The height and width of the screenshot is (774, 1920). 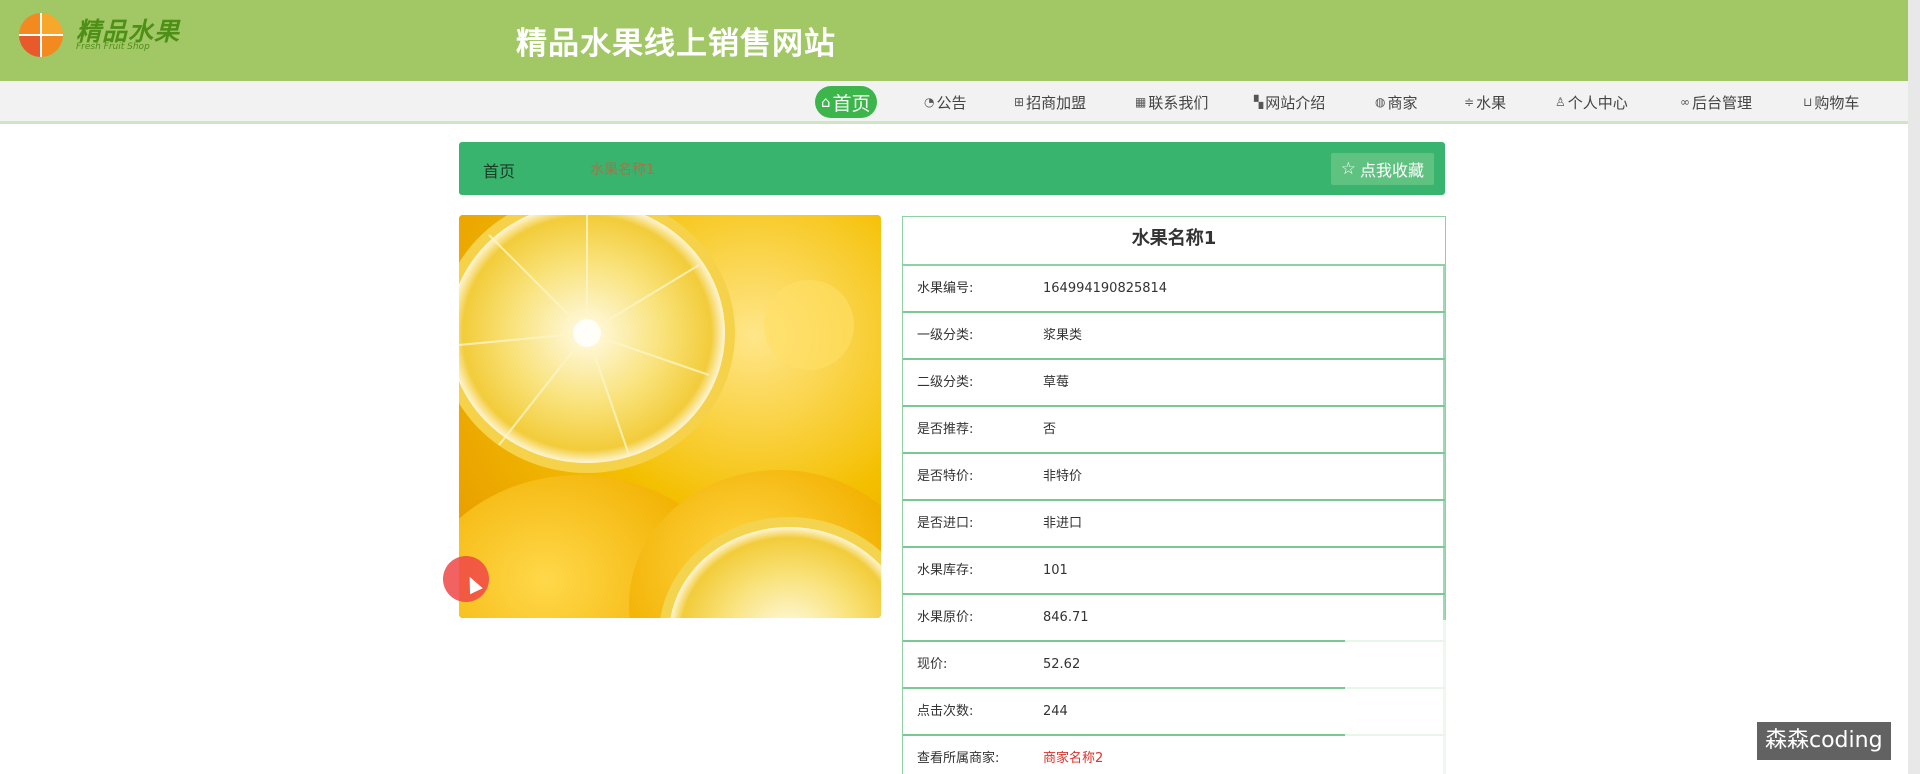 What do you see at coordinates (945, 476) in the screenshot?
I see `detail-label: 是否特价:` at bounding box center [945, 476].